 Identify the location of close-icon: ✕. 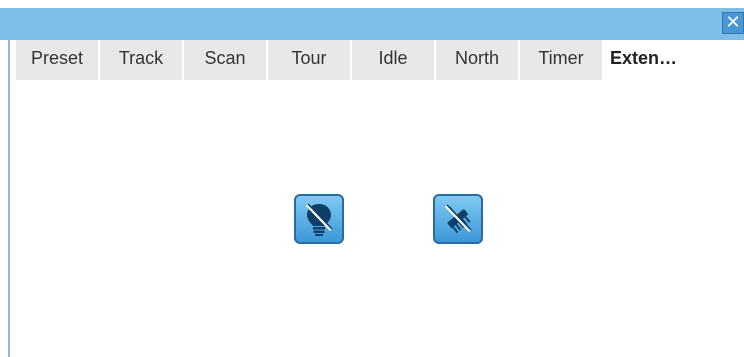
(733, 22).